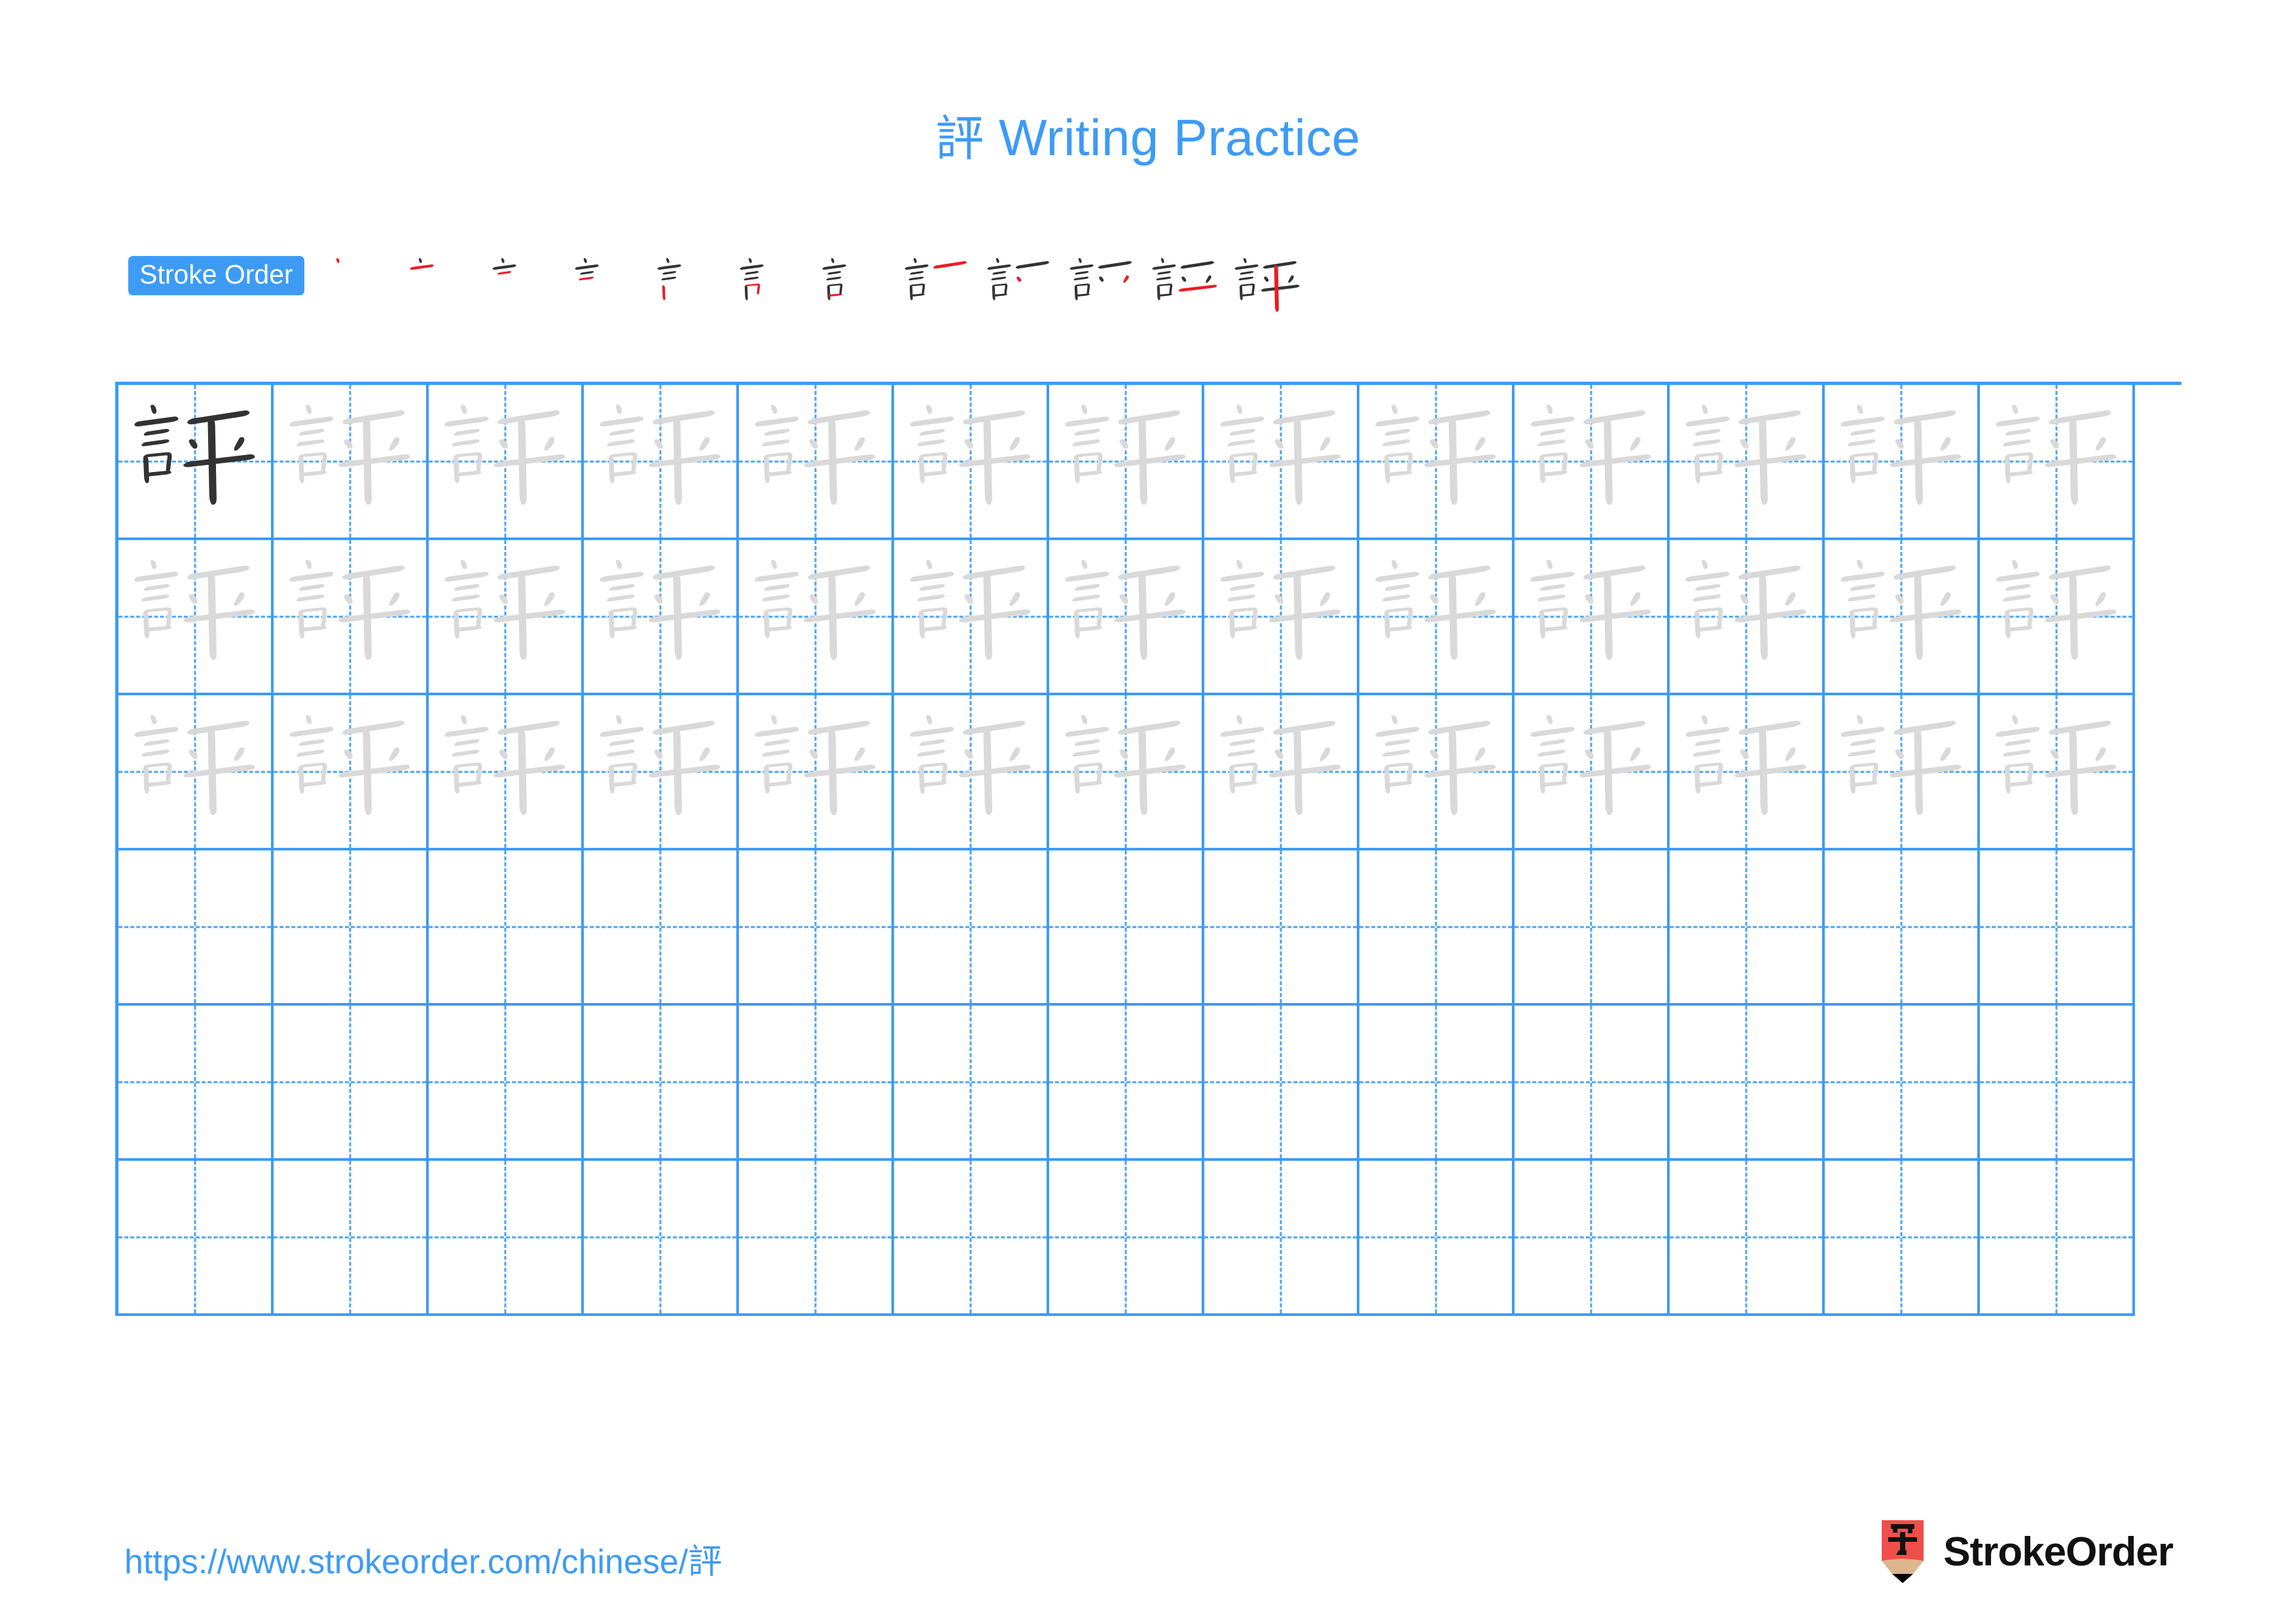 The image size is (2296, 1623). I want to click on practice-cell-r3-c13, so click(2057, 772).